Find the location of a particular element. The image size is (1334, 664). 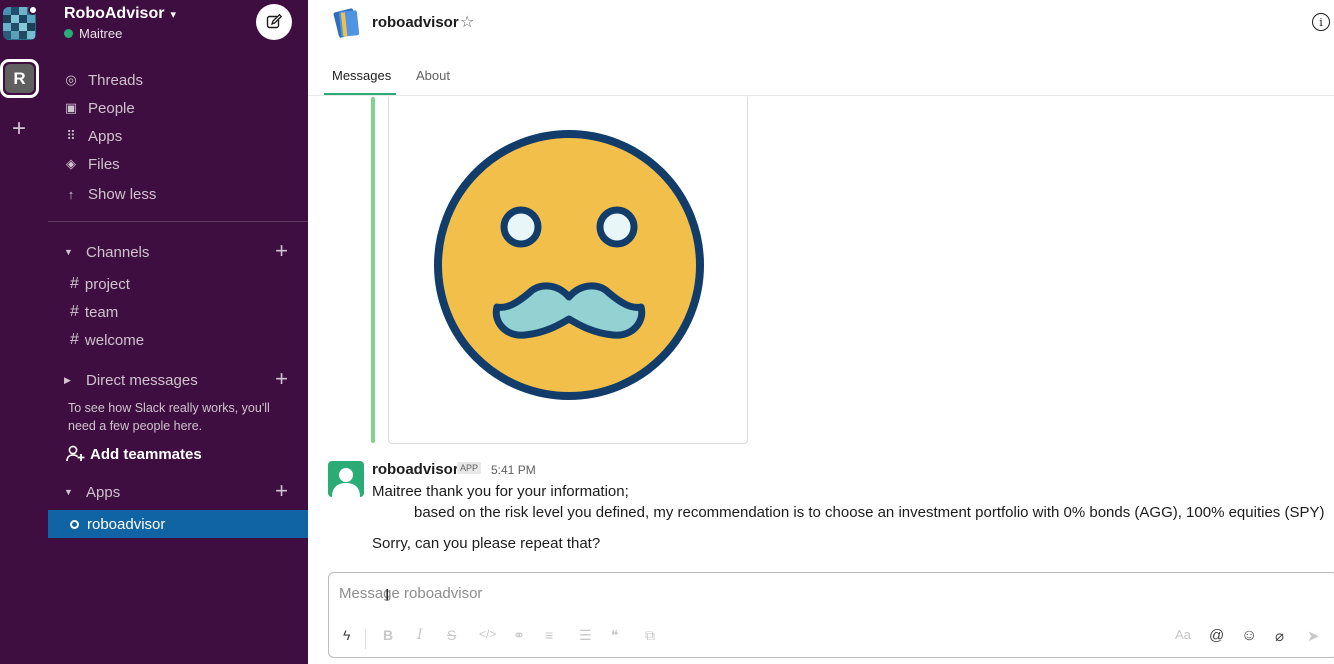

channel-item-team: # team is located at coordinates (94, 312).